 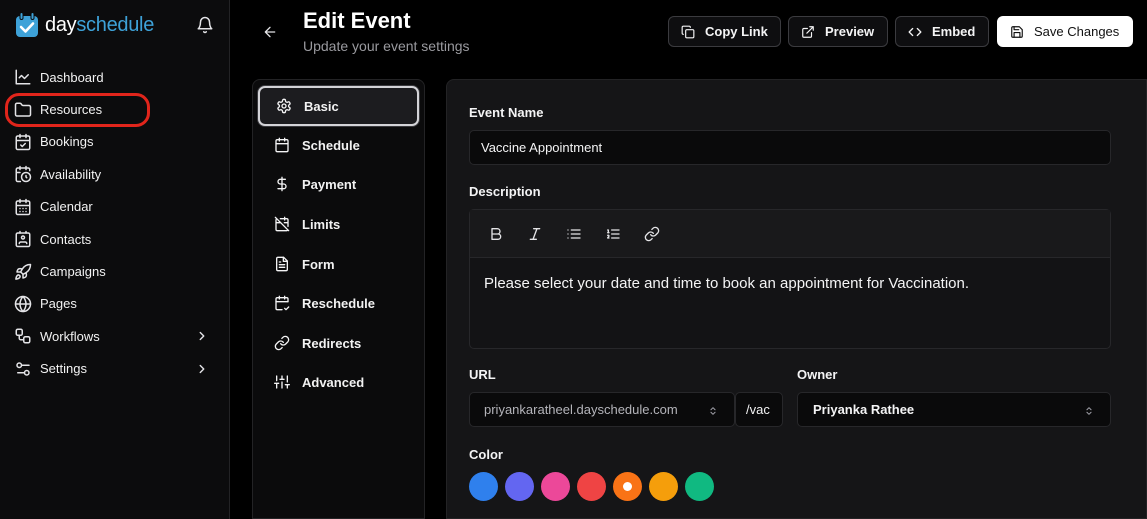 What do you see at coordinates (282, 264) in the screenshot?
I see `document-icon` at bounding box center [282, 264].